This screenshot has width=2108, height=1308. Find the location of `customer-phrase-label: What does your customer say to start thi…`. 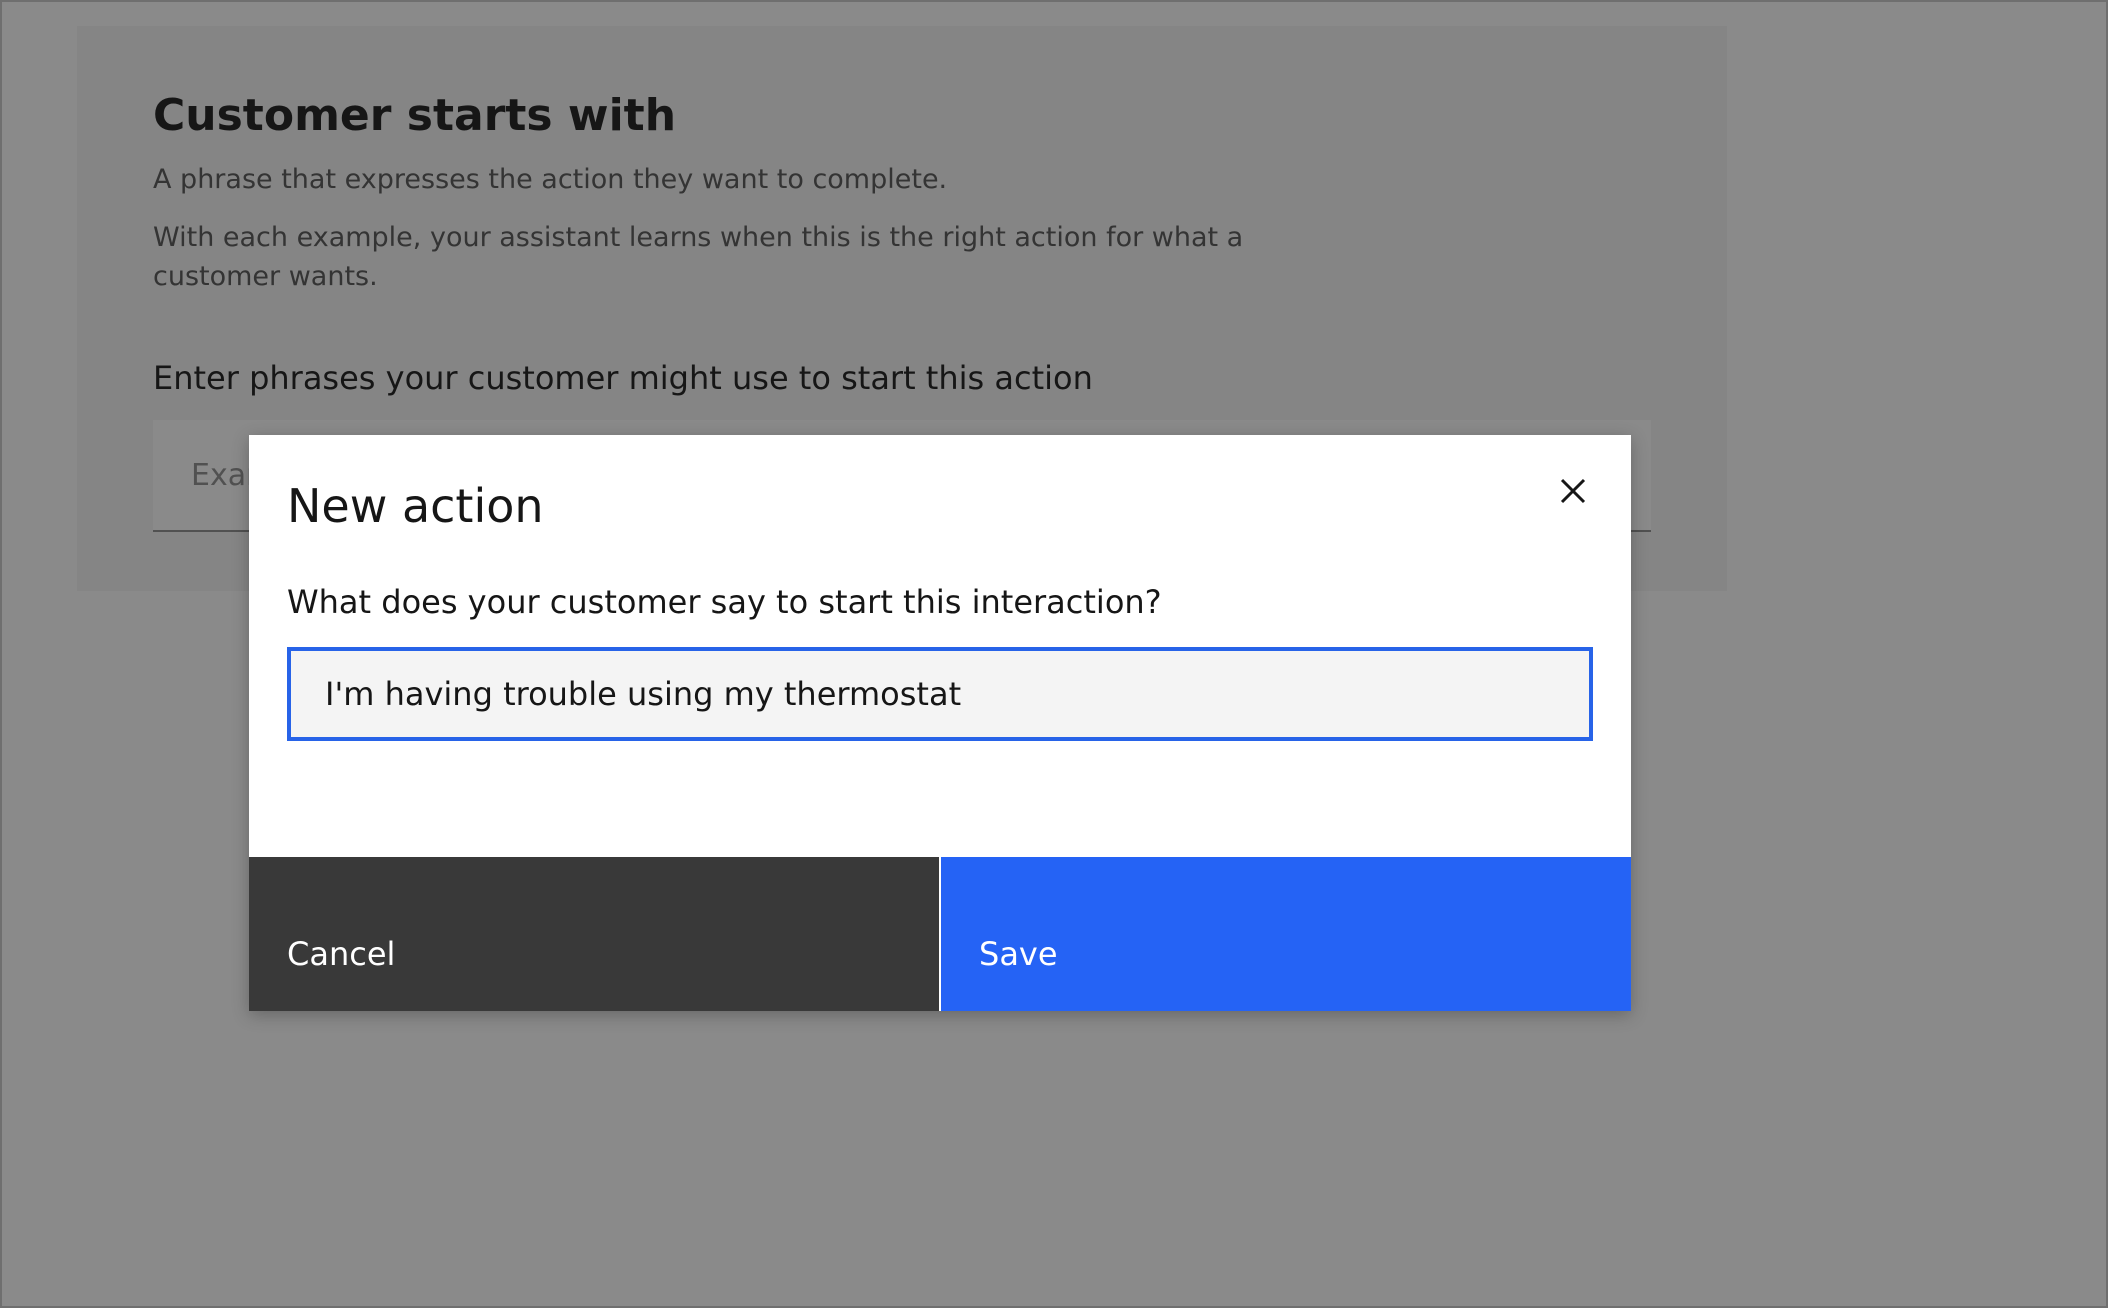

customer-phrase-label: What does your customer say to start thi… is located at coordinates (724, 602).